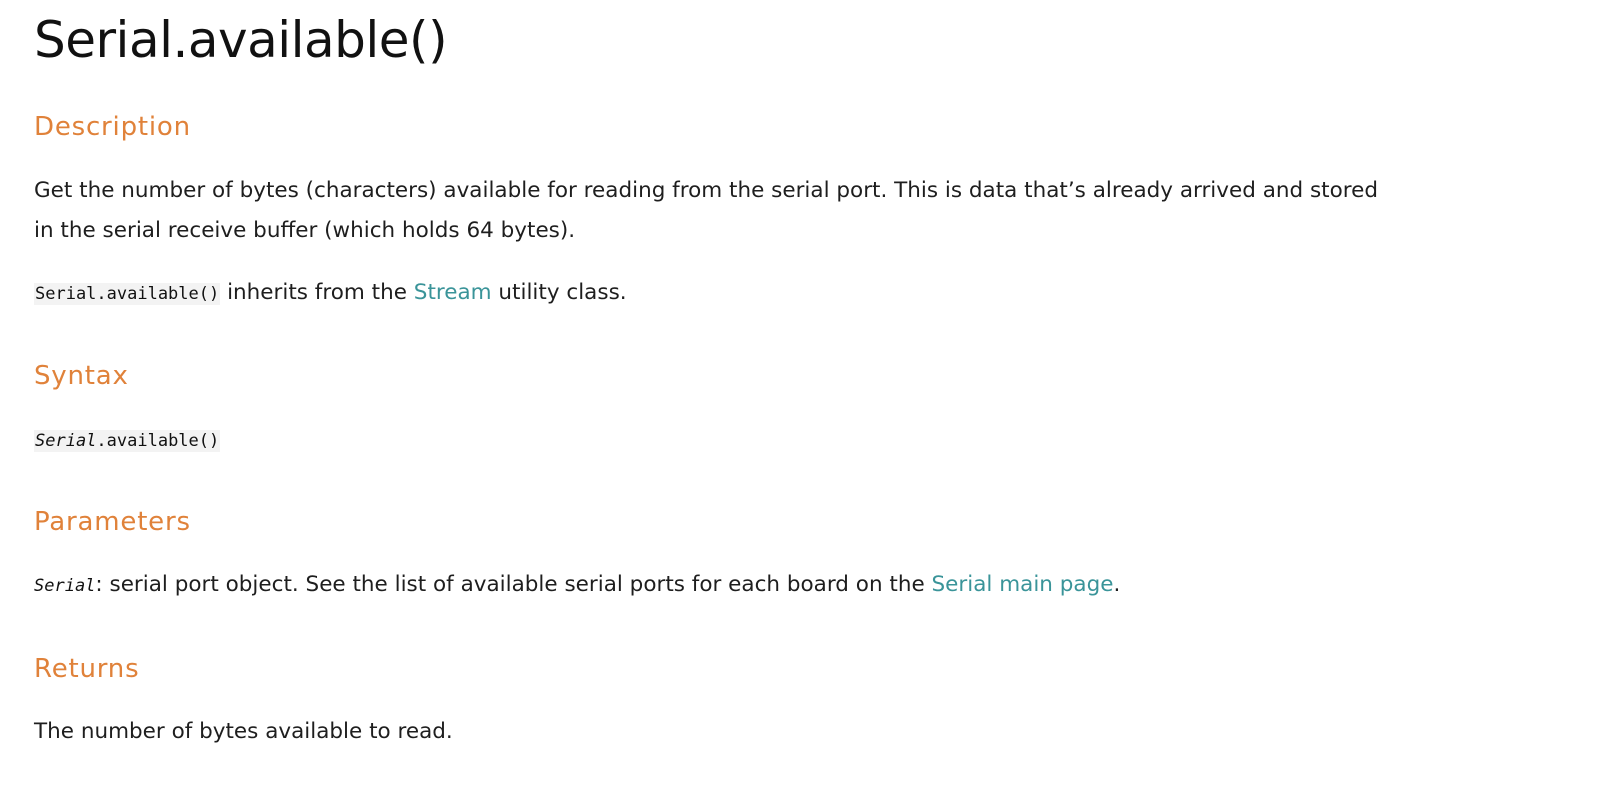 This screenshot has height=790, width=1621. What do you see at coordinates (1023, 584) in the screenshot?
I see `serial-main-page-link: Serial main page` at bounding box center [1023, 584].